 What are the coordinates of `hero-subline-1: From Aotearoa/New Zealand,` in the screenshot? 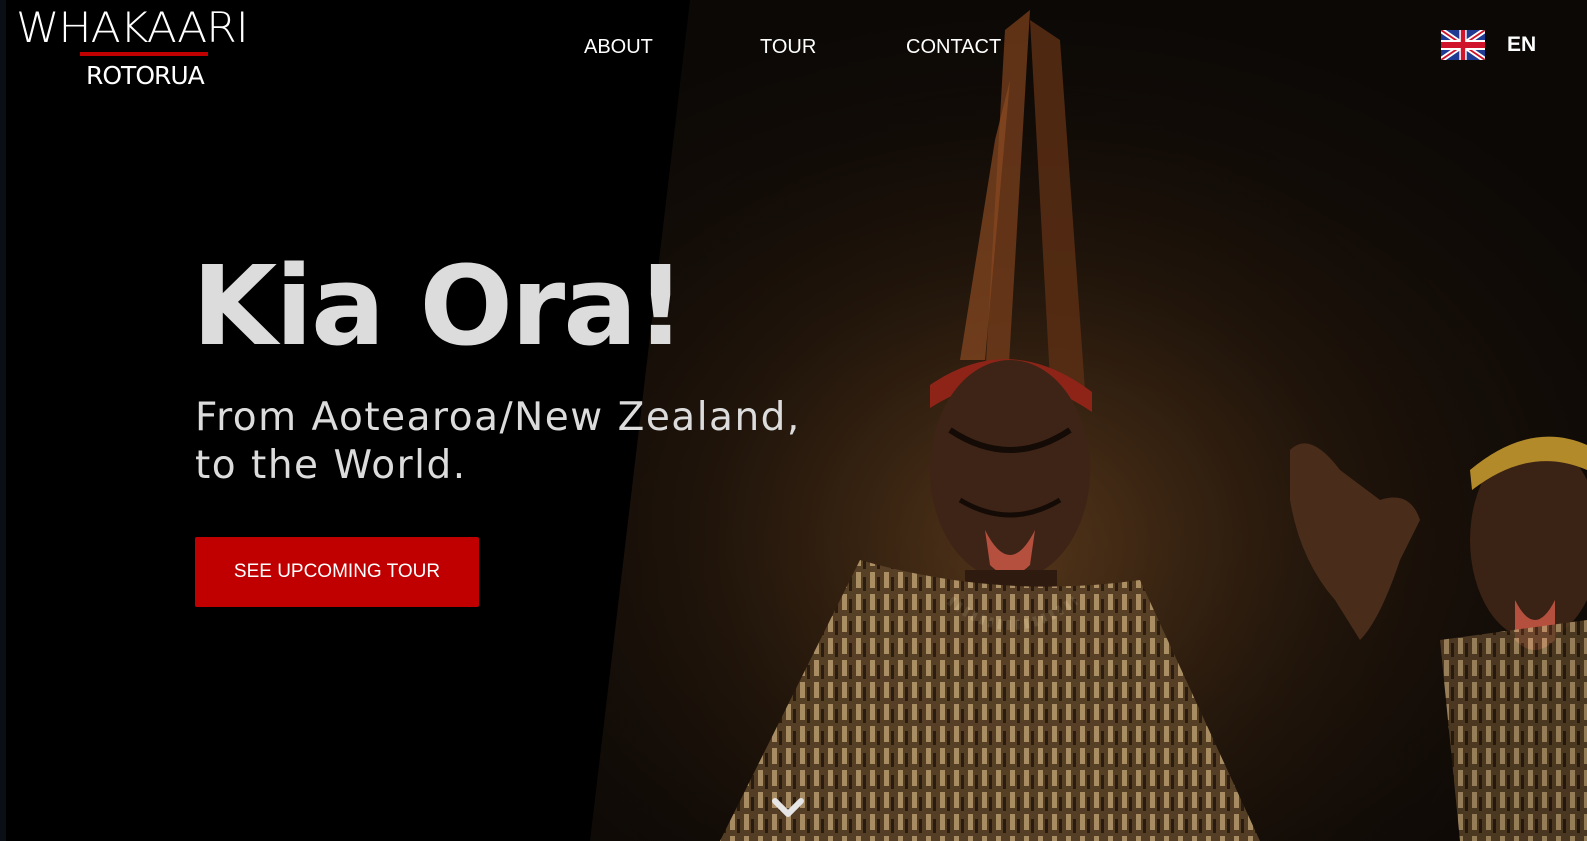 It's located at (498, 417).